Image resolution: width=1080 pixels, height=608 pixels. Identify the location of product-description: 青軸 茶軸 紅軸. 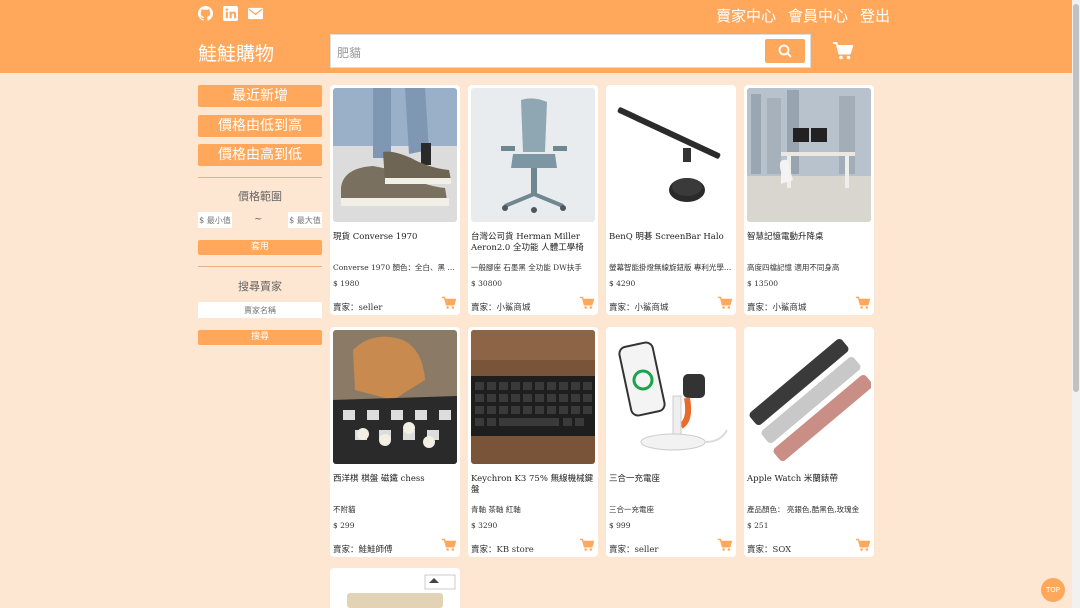
(496, 509).